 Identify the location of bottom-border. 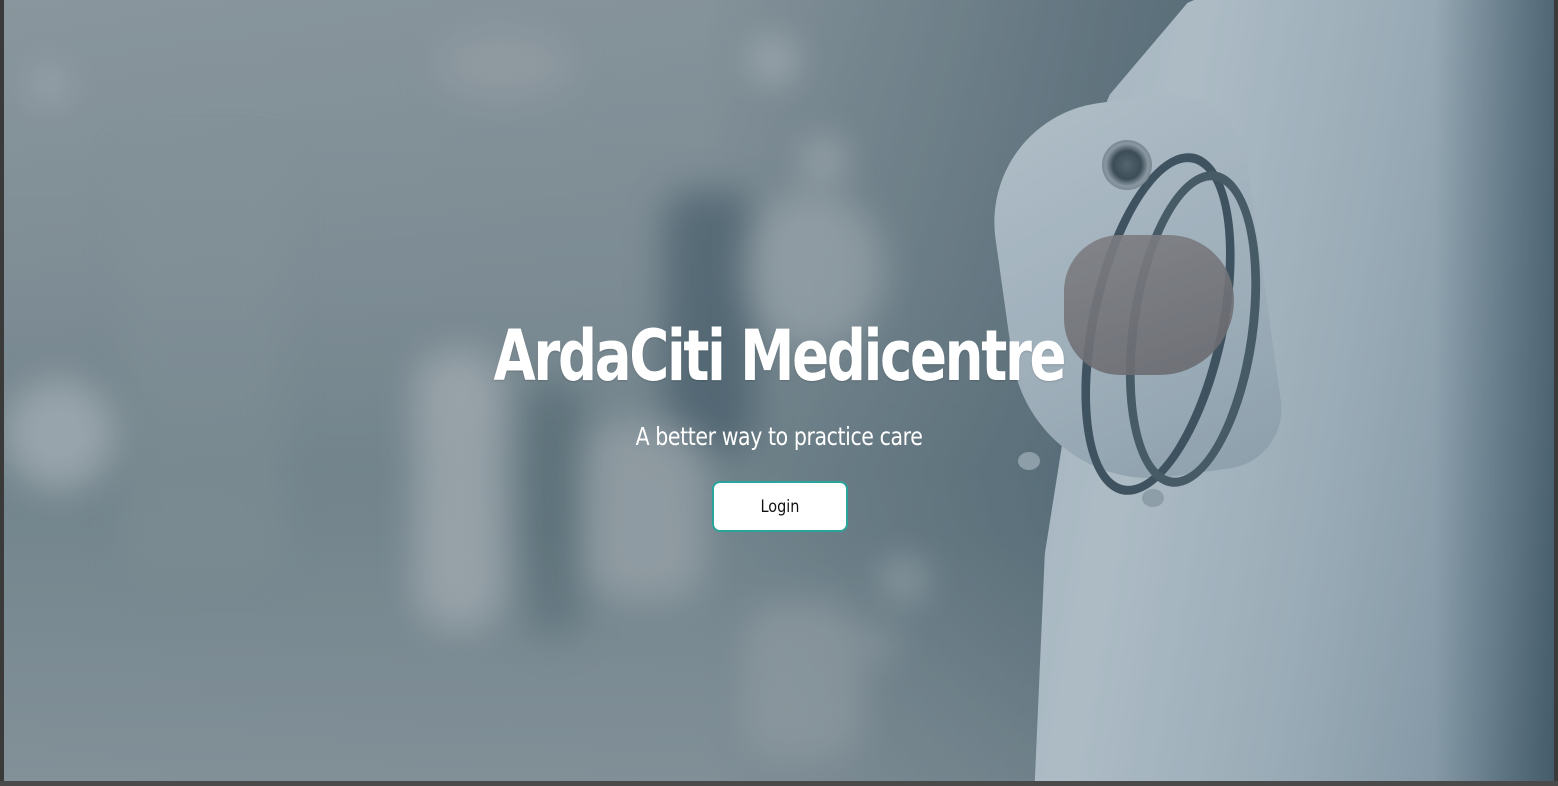
(779, 783).